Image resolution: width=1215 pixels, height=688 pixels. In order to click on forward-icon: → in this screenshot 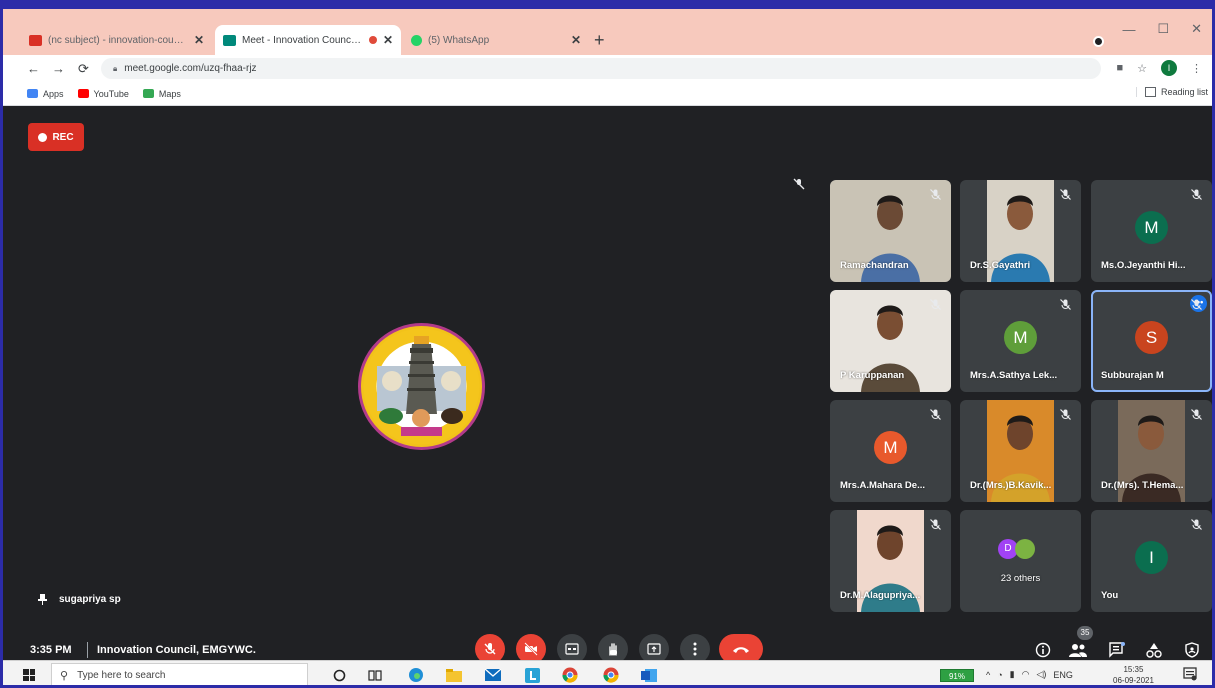, I will do `click(58, 68)`.